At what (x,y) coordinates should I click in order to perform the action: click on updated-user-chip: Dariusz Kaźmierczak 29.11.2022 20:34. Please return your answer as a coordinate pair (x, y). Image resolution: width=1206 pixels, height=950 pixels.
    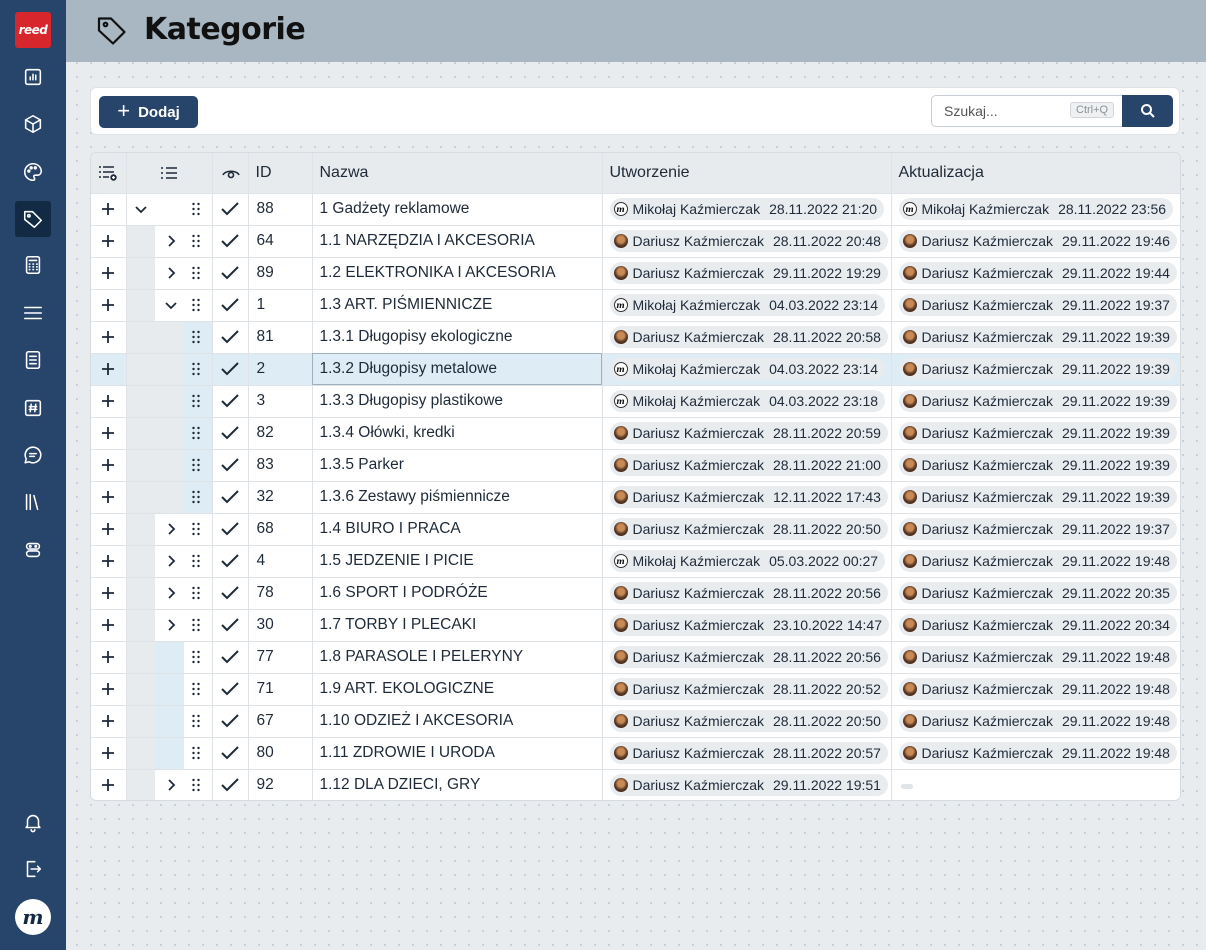
    Looking at the image, I should click on (1037, 624).